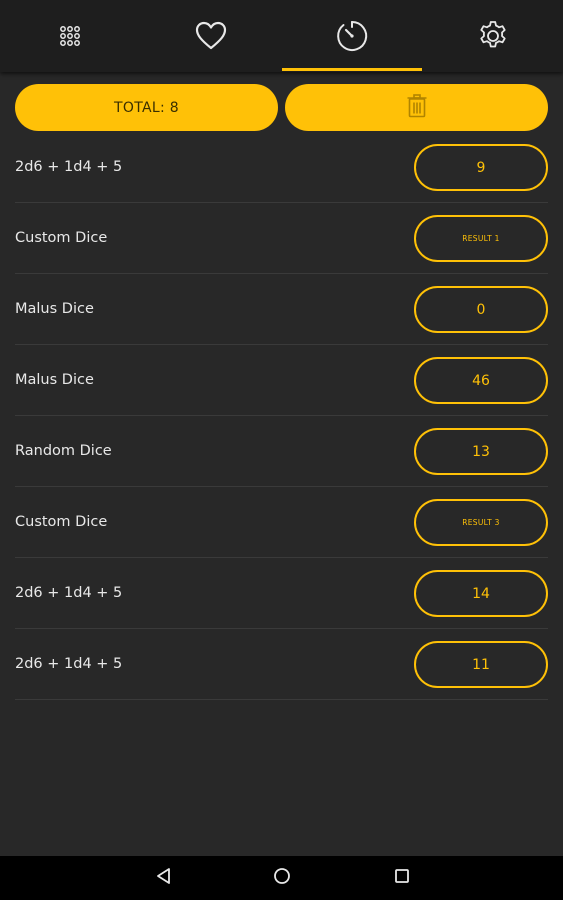 Image resolution: width=563 pixels, height=900 pixels. I want to click on dice-grid-icon, so click(70, 36).